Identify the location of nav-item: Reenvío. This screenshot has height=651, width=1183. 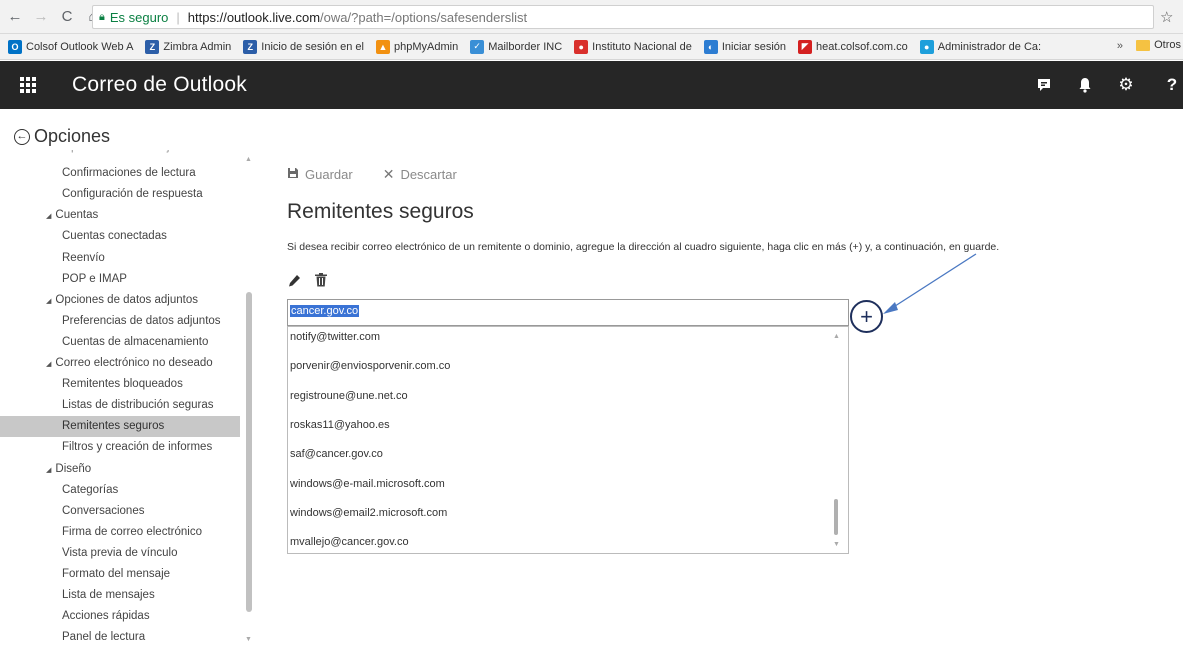
(83, 258).